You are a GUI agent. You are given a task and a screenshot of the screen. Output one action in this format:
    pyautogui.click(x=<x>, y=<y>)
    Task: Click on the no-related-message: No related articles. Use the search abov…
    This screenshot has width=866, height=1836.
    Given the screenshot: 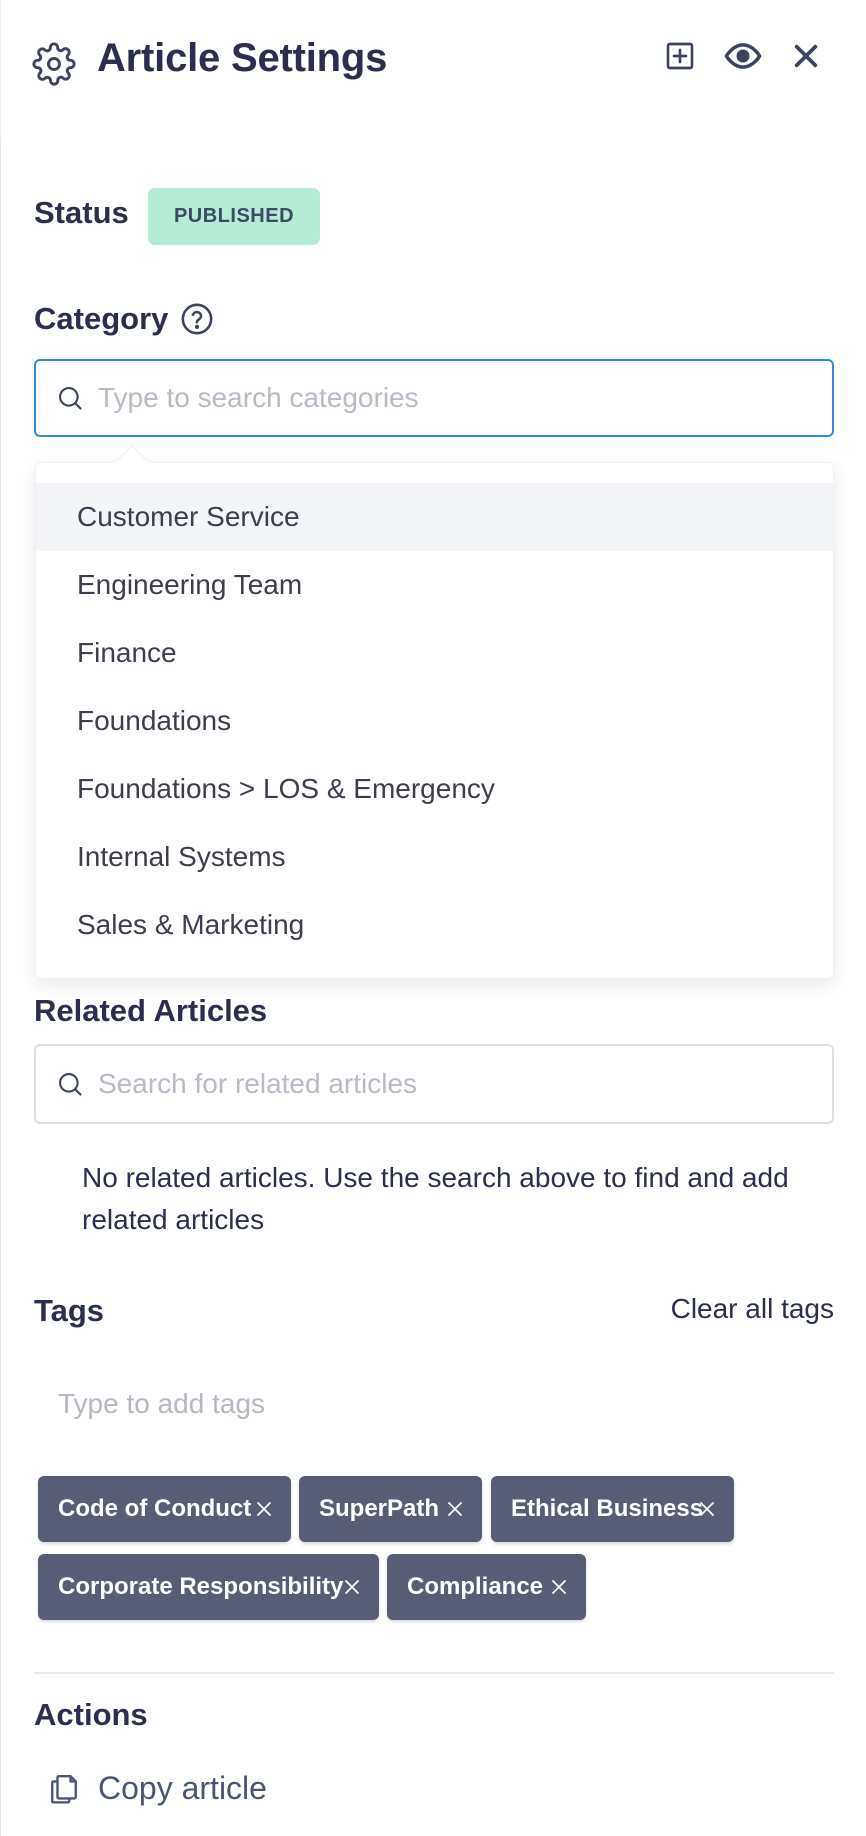 What is the action you would take?
    pyautogui.click(x=435, y=1198)
    